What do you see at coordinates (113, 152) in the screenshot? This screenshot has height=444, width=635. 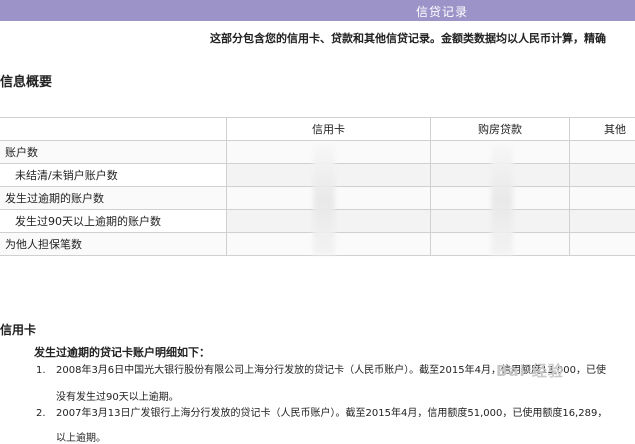 I see `row-label-account-count: 账户数` at bounding box center [113, 152].